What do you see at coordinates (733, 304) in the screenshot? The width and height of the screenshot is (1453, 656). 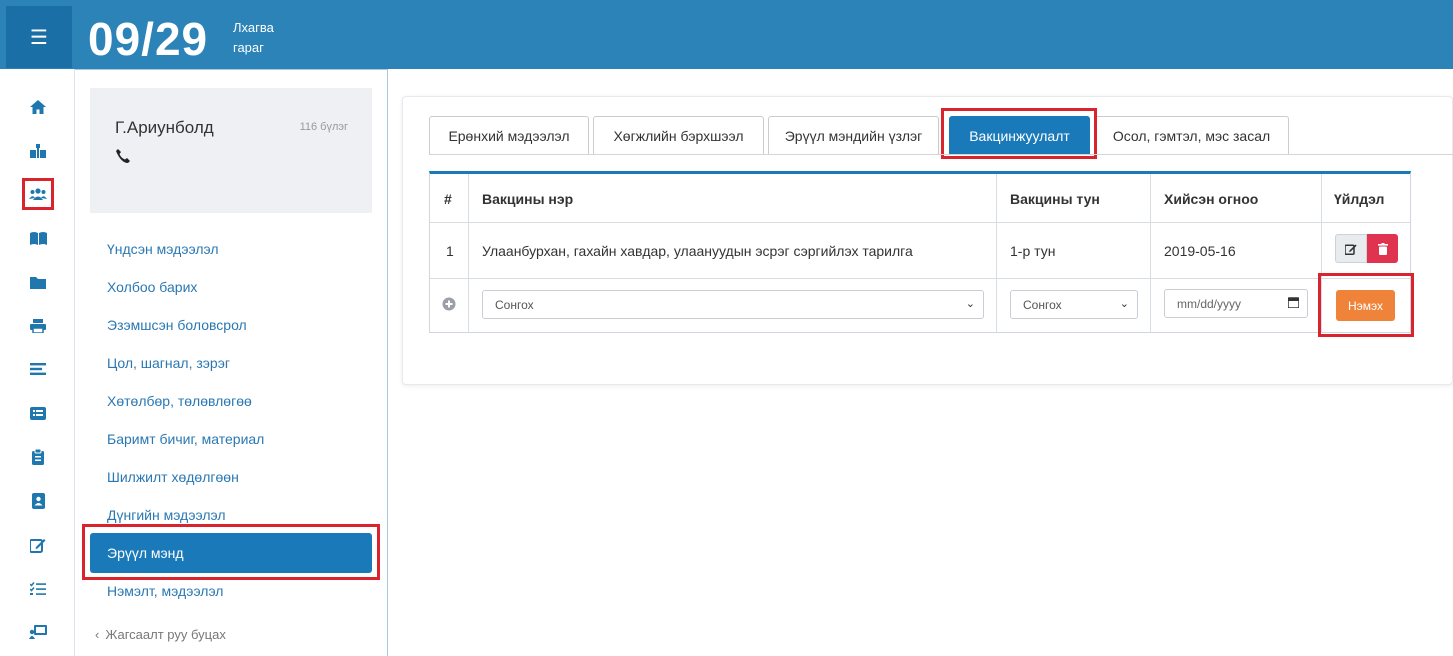 I see `vaccine-name-select: Сонгох ⌄` at bounding box center [733, 304].